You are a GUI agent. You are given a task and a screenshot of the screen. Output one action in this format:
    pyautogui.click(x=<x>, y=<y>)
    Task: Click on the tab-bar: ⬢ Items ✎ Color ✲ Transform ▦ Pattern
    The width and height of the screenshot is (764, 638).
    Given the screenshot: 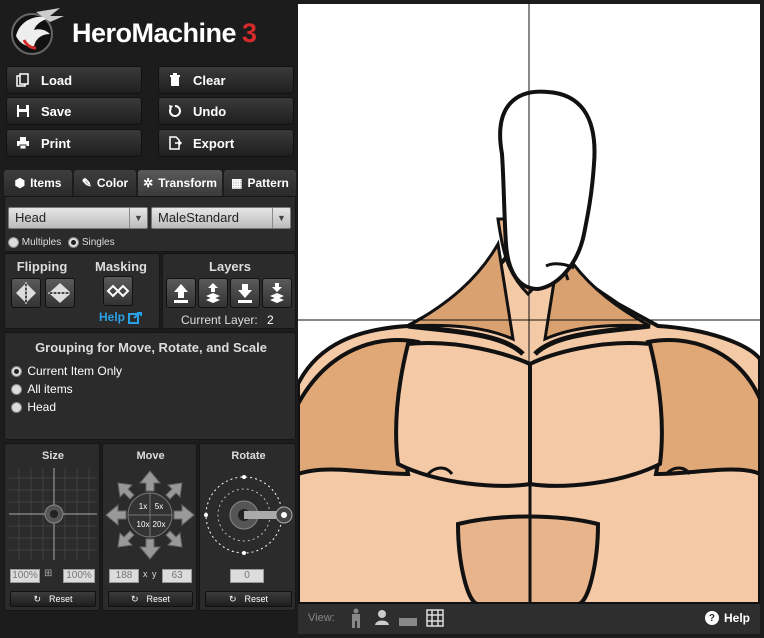 What is the action you would take?
    pyautogui.click(x=150, y=183)
    